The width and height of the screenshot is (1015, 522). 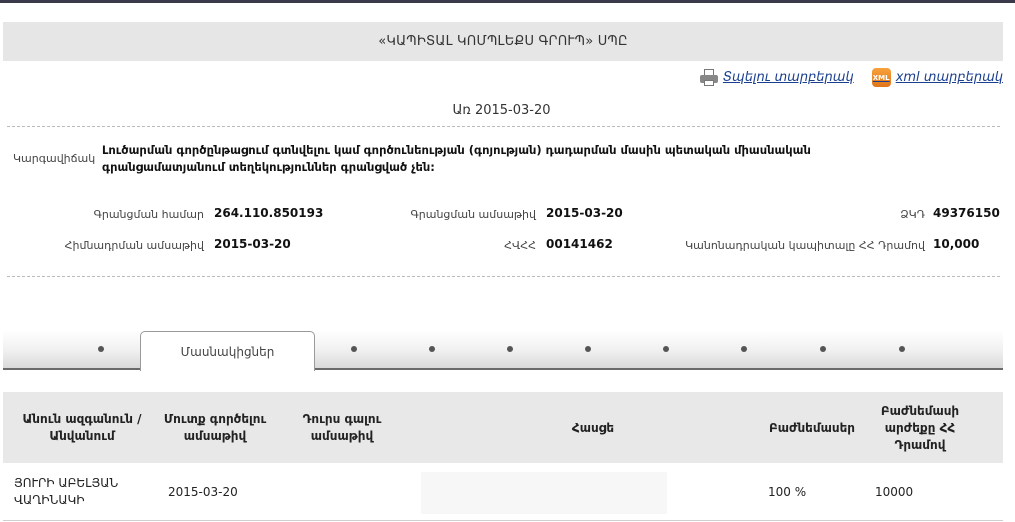 What do you see at coordinates (579, 244) in the screenshot?
I see `tax-id-value: 00141462` at bounding box center [579, 244].